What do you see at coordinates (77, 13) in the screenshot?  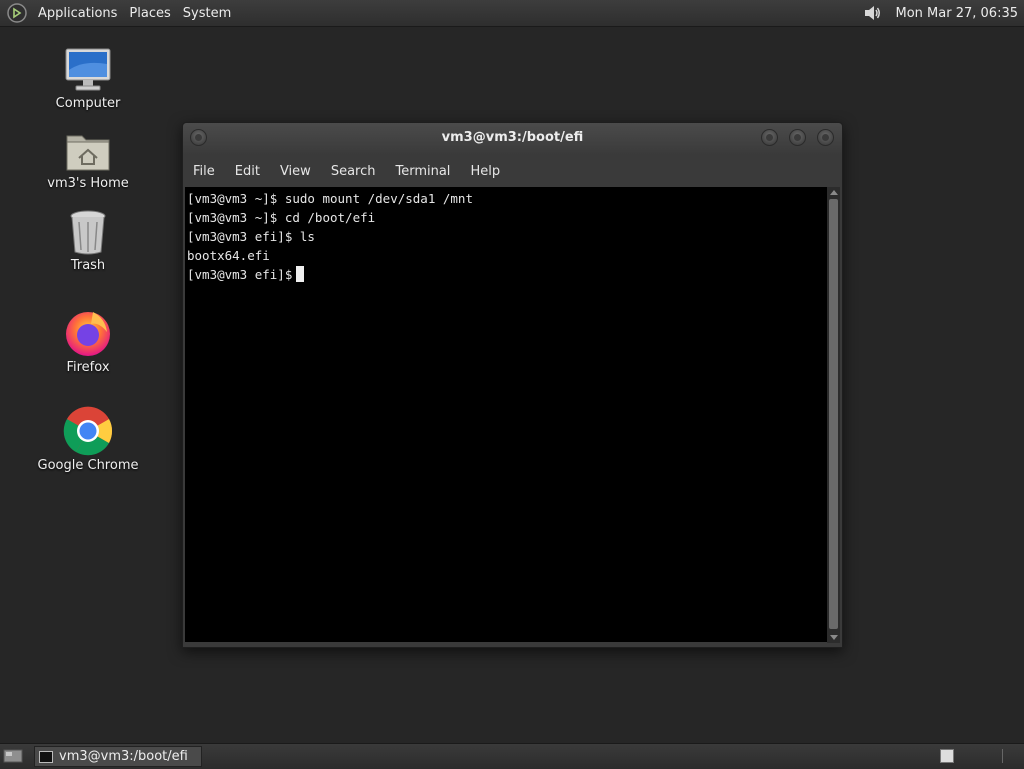 I see `menu-applications: Applications` at bounding box center [77, 13].